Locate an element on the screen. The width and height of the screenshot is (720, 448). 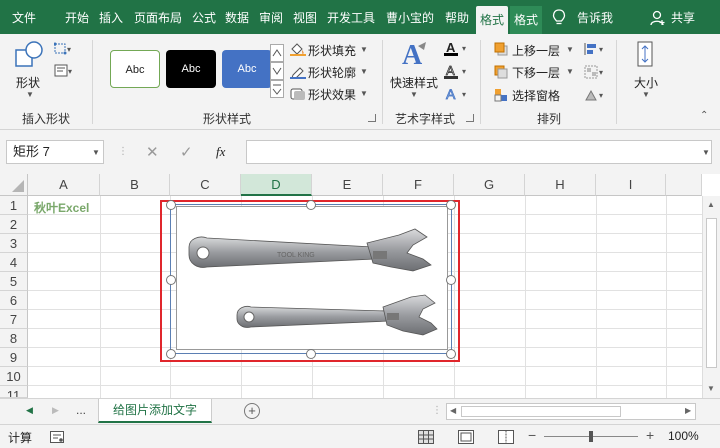
text-box-icon: ▾ is located at coordinates (64, 72).